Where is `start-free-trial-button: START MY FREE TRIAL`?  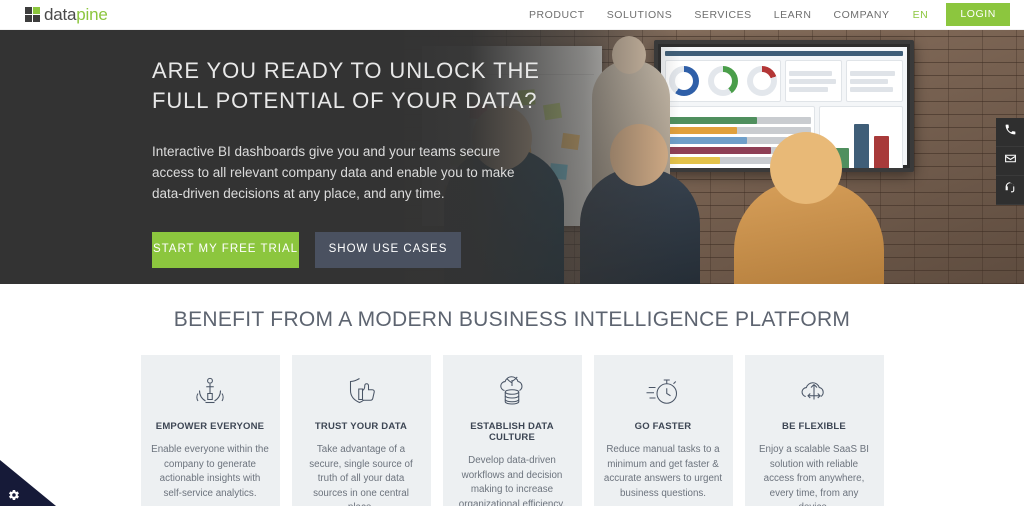
start-free-trial-button: START MY FREE TRIAL is located at coordinates (225, 250).